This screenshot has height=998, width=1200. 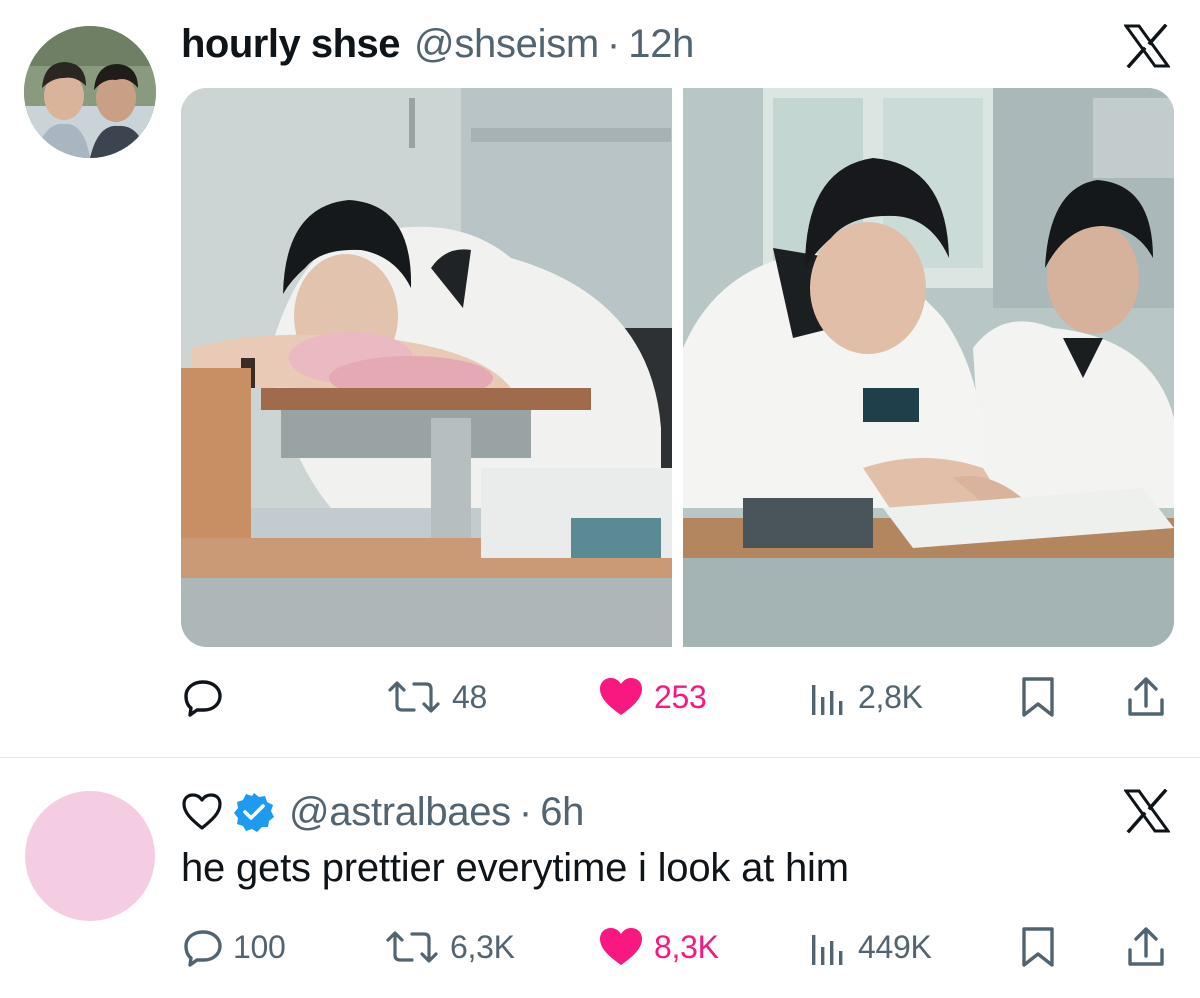 I want to click on tweet-header: @astralbaes · 6h, so click(x=382, y=812).